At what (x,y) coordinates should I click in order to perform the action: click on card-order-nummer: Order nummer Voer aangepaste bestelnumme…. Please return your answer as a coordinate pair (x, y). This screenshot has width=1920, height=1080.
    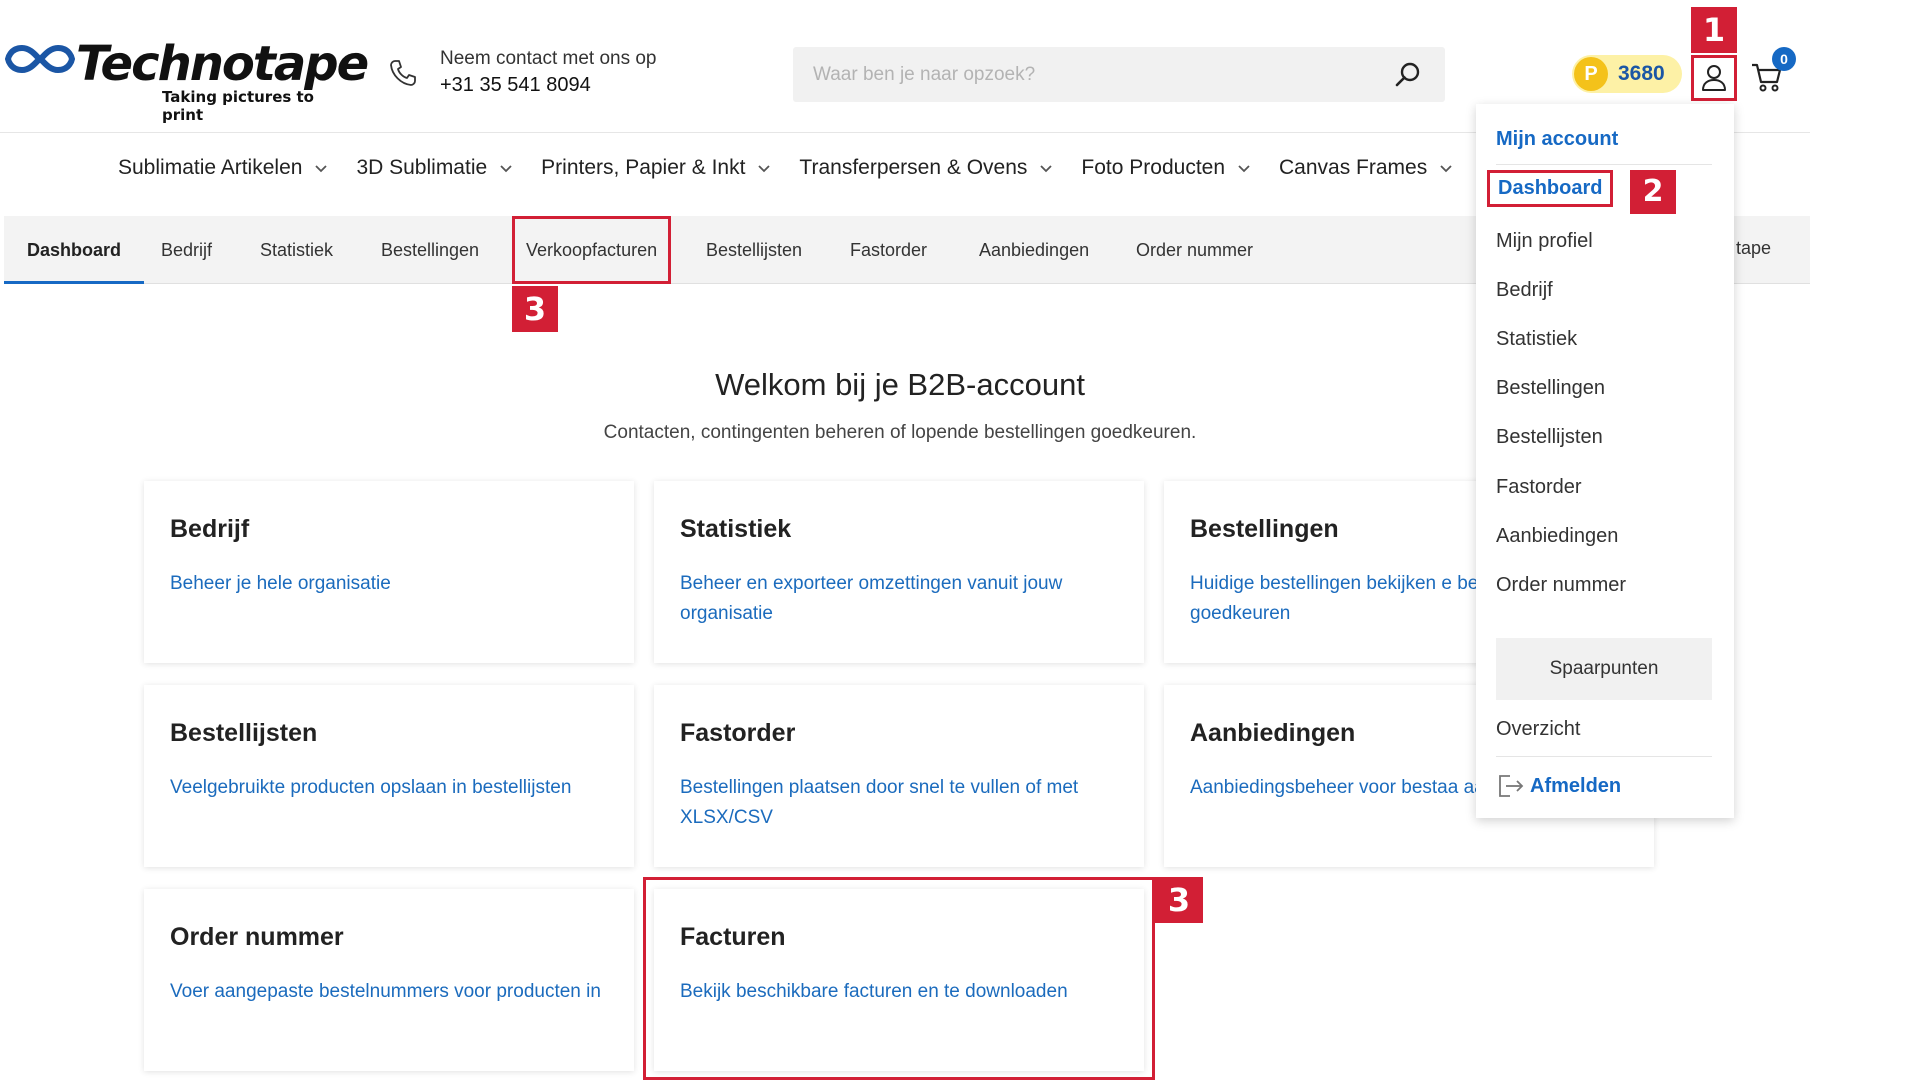
    Looking at the image, I should click on (389, 980).